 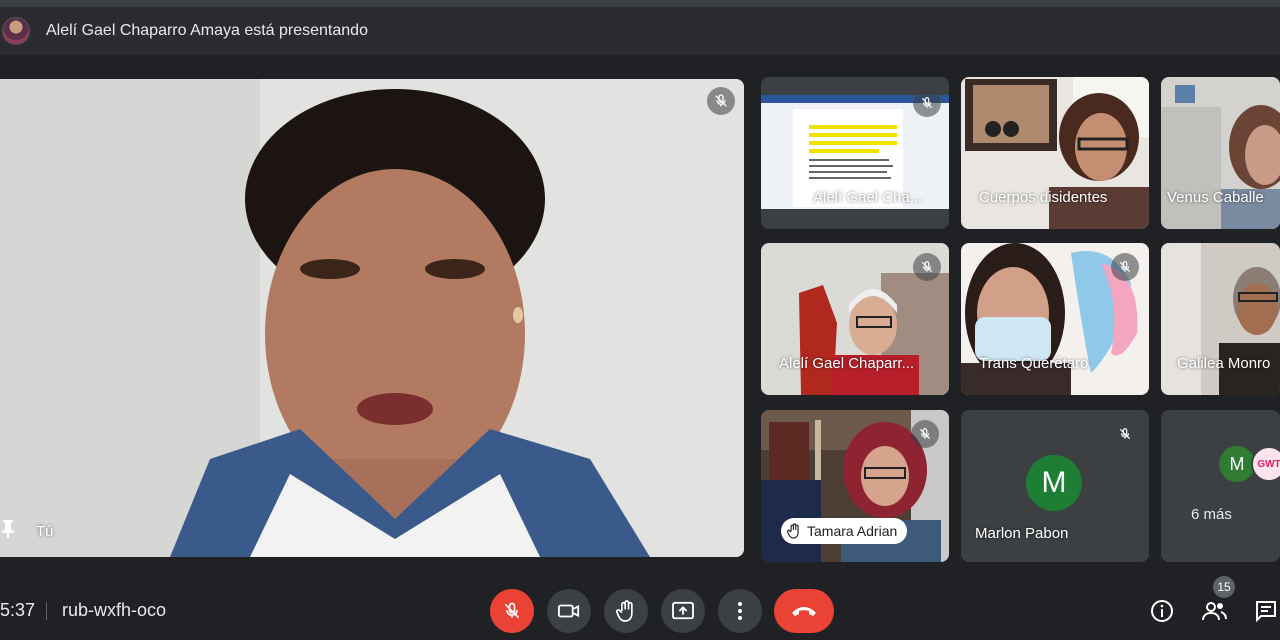 I want to click on more-vert-icon, so click(x=740, y=611).